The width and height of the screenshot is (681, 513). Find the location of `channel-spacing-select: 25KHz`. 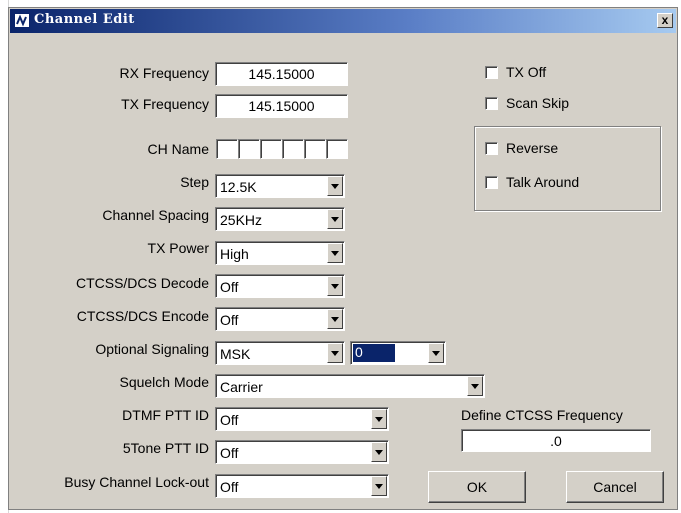

channel-spacing-select: 25KHz is located at coordinates (280, 219).